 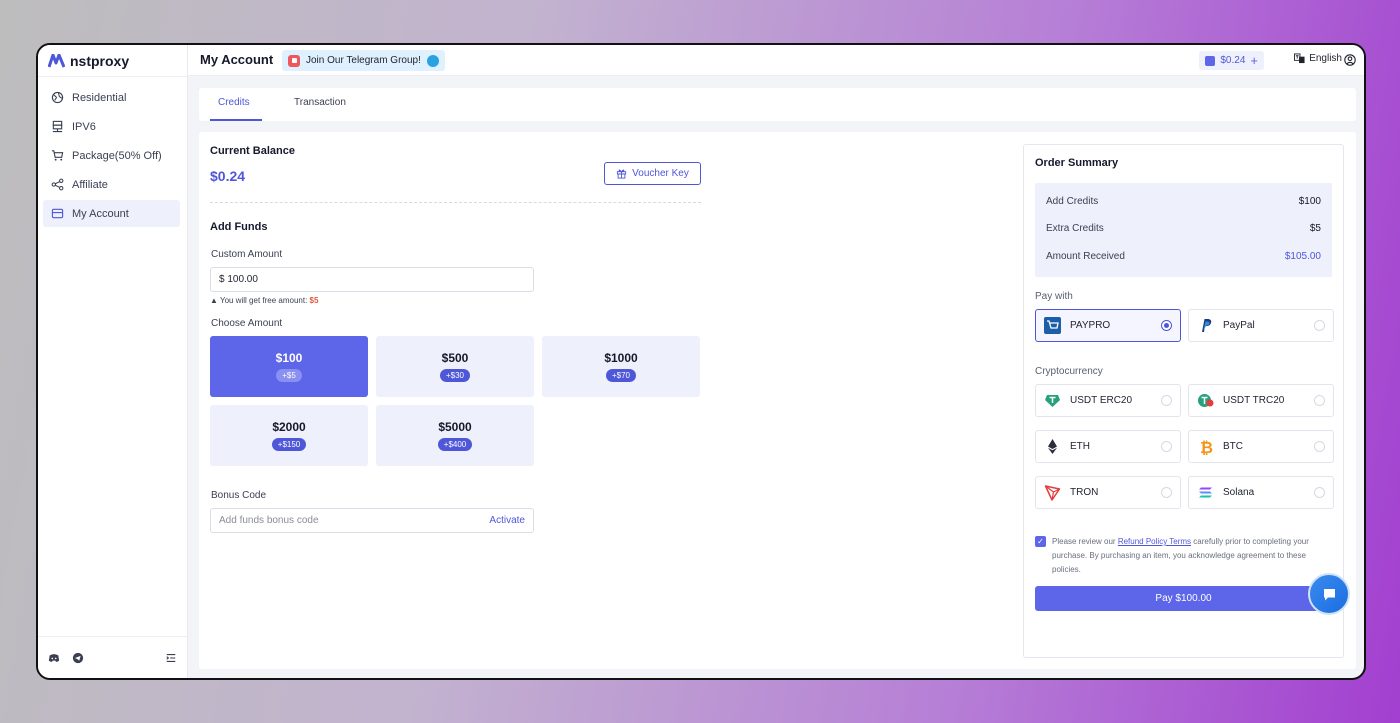 I want to click on tab-credits: Credits, so click(x=234, y=102).